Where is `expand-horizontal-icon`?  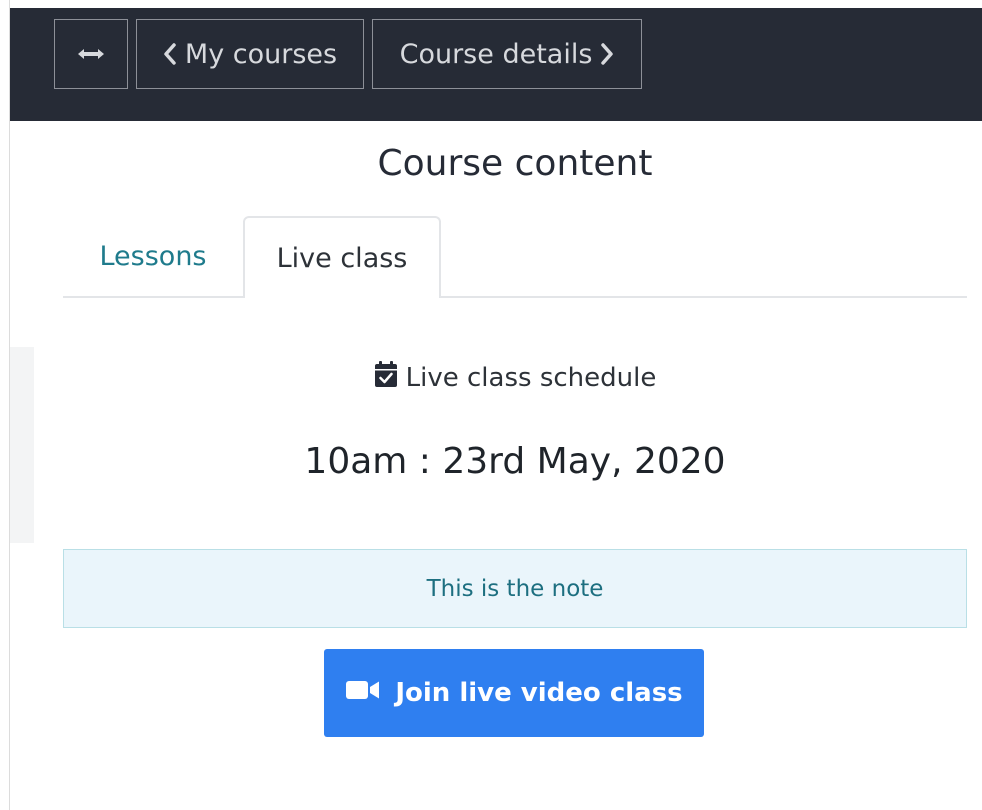
expand-horizontal-icon is located at coordinates (91, 54).